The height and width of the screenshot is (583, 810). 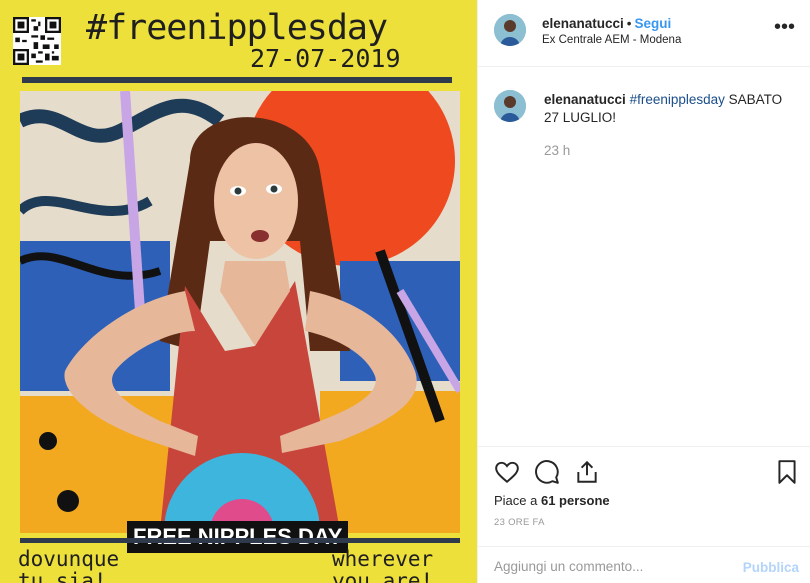 I want to click on poster-hashtag: #freenipplesday, so click(x=237, y=28).